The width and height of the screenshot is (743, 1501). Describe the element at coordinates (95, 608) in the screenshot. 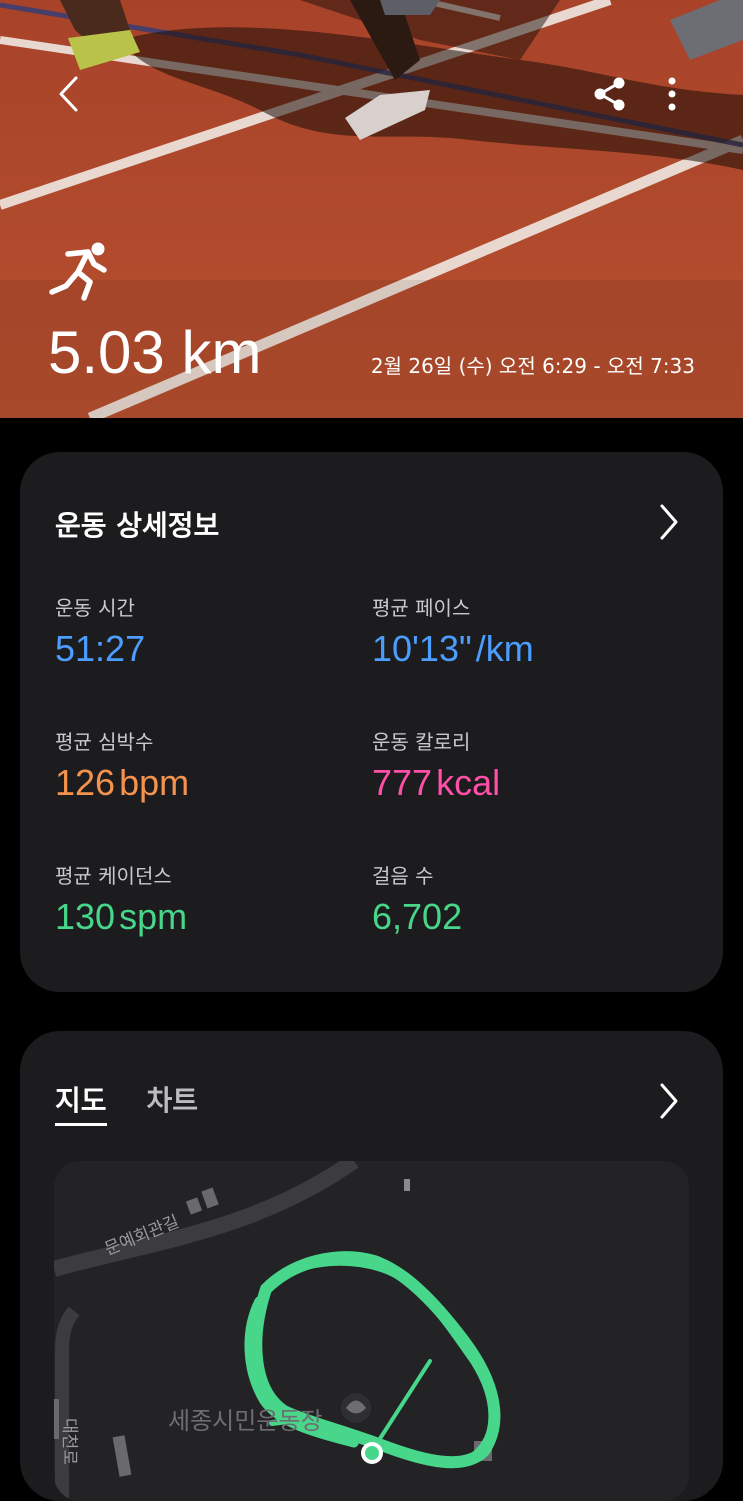

I see `stat-label: 운동 시간` at that location.